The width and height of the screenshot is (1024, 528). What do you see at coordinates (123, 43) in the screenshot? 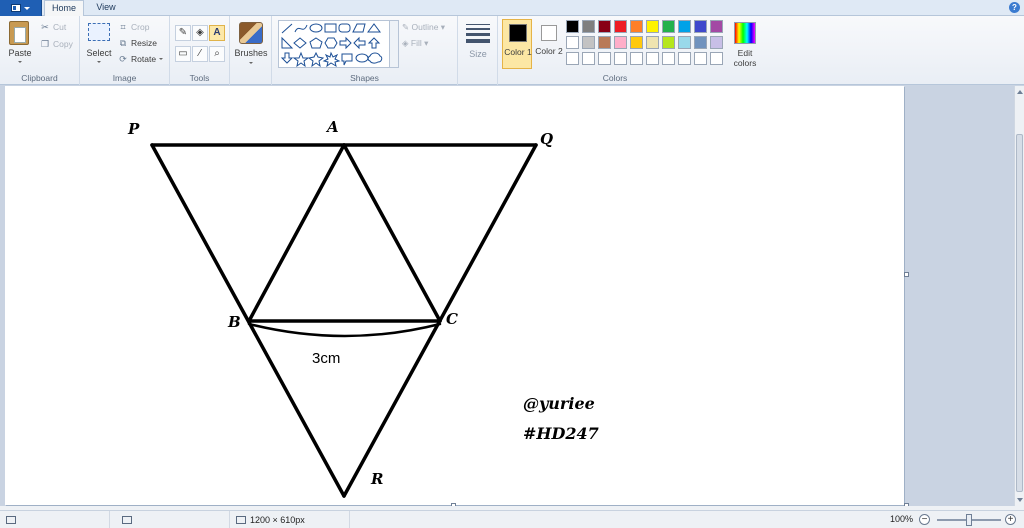
I see `resize-icon: ⧉` at bounding box center [123, 43].